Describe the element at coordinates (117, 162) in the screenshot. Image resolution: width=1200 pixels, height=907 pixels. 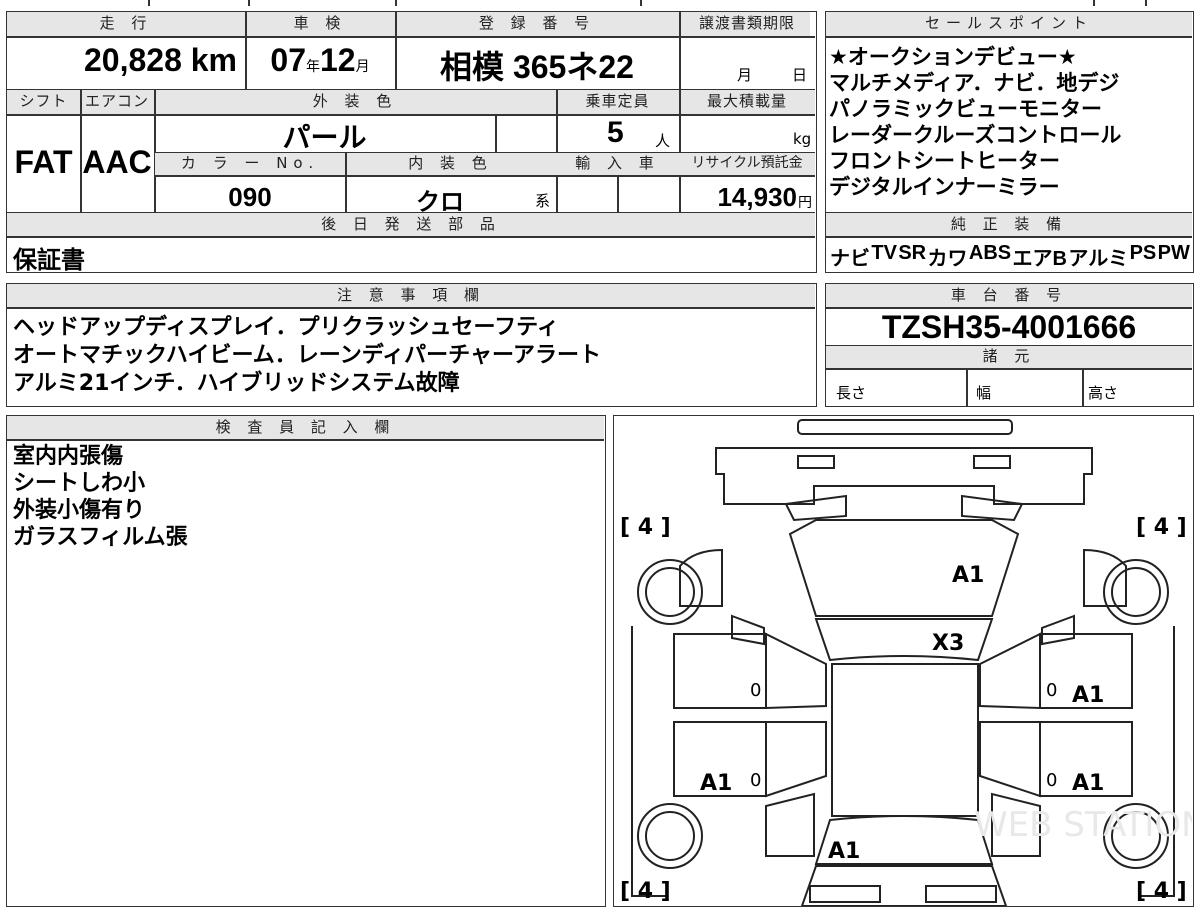
I see `ac-value: AAC` at that location.